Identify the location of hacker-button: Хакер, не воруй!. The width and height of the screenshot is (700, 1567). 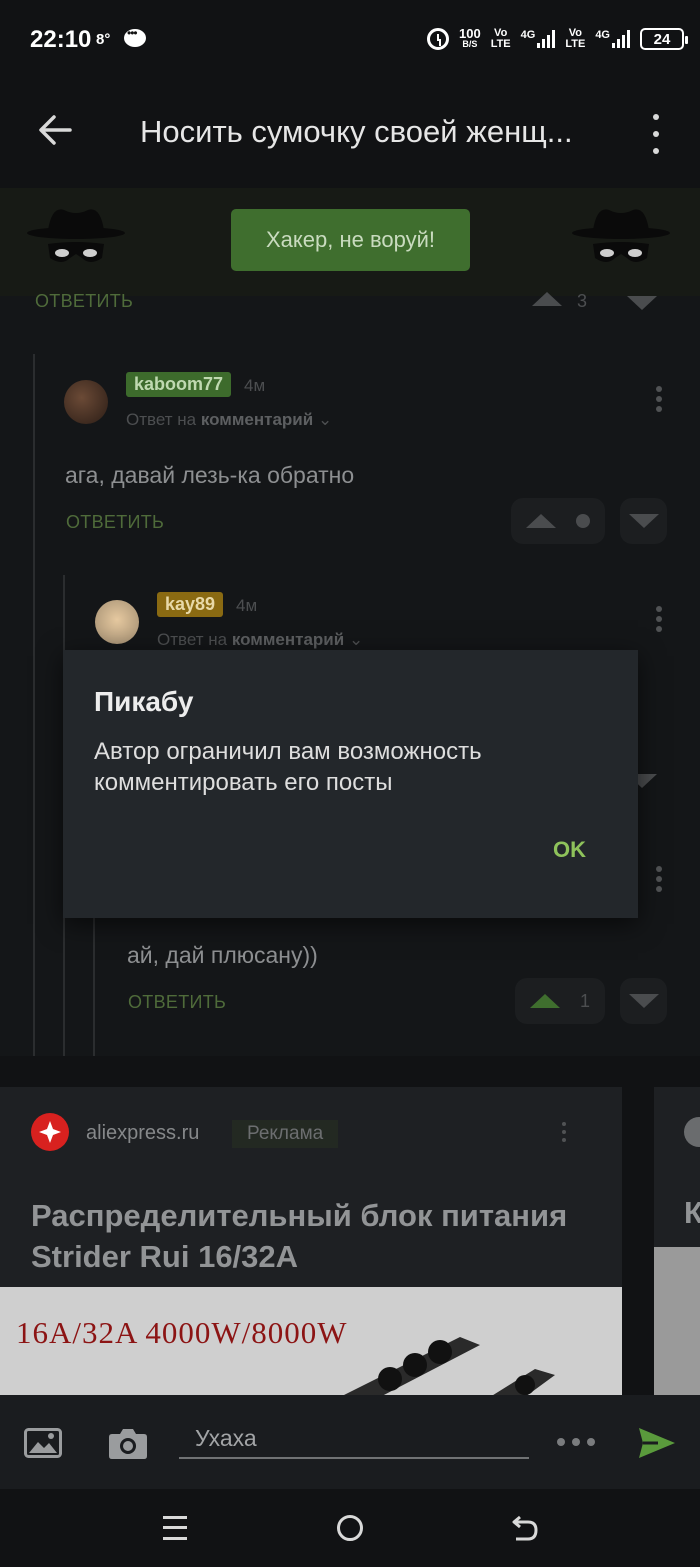
(350, 240).